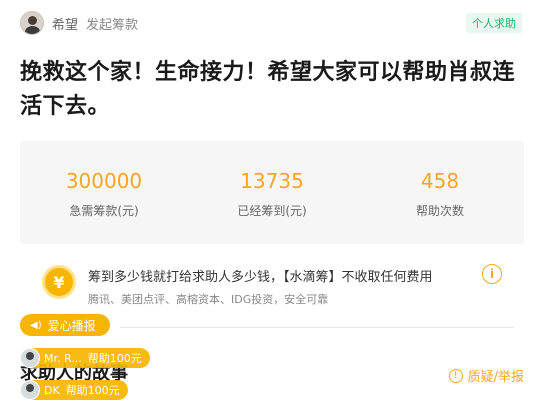 Image resolution: width=554 pixels, height=402 pixels. I want to click on donor-ticker-item: DK 帮助100元, so click(74, 390).